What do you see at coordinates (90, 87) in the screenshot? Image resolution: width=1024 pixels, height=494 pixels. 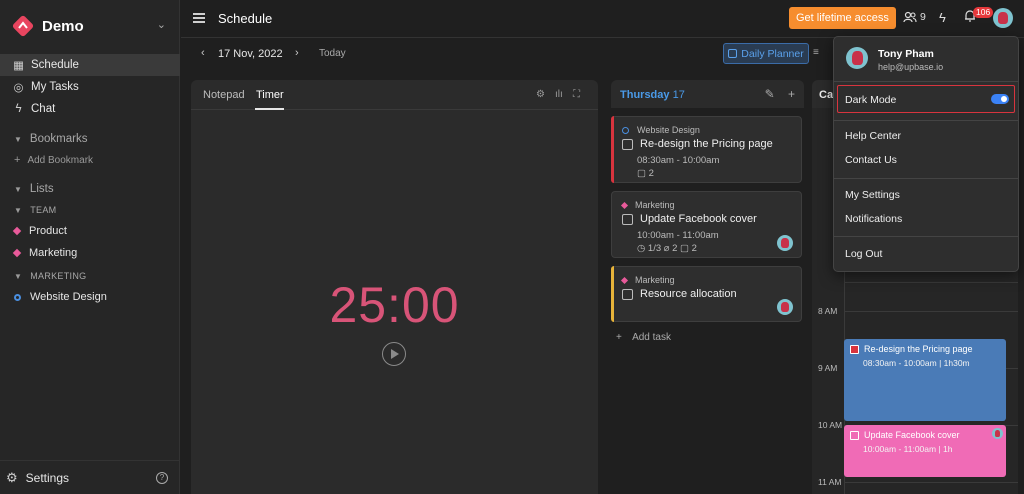 I see `sidebar-item-my-tasks: ◎ My Tasks` at bounding box center [90, 87].